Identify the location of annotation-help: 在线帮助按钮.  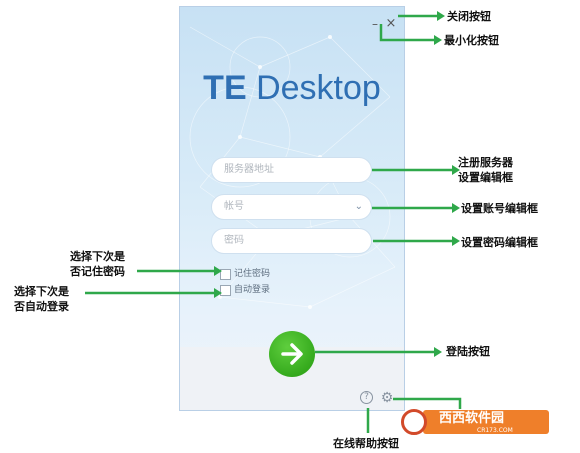
(366, 443).